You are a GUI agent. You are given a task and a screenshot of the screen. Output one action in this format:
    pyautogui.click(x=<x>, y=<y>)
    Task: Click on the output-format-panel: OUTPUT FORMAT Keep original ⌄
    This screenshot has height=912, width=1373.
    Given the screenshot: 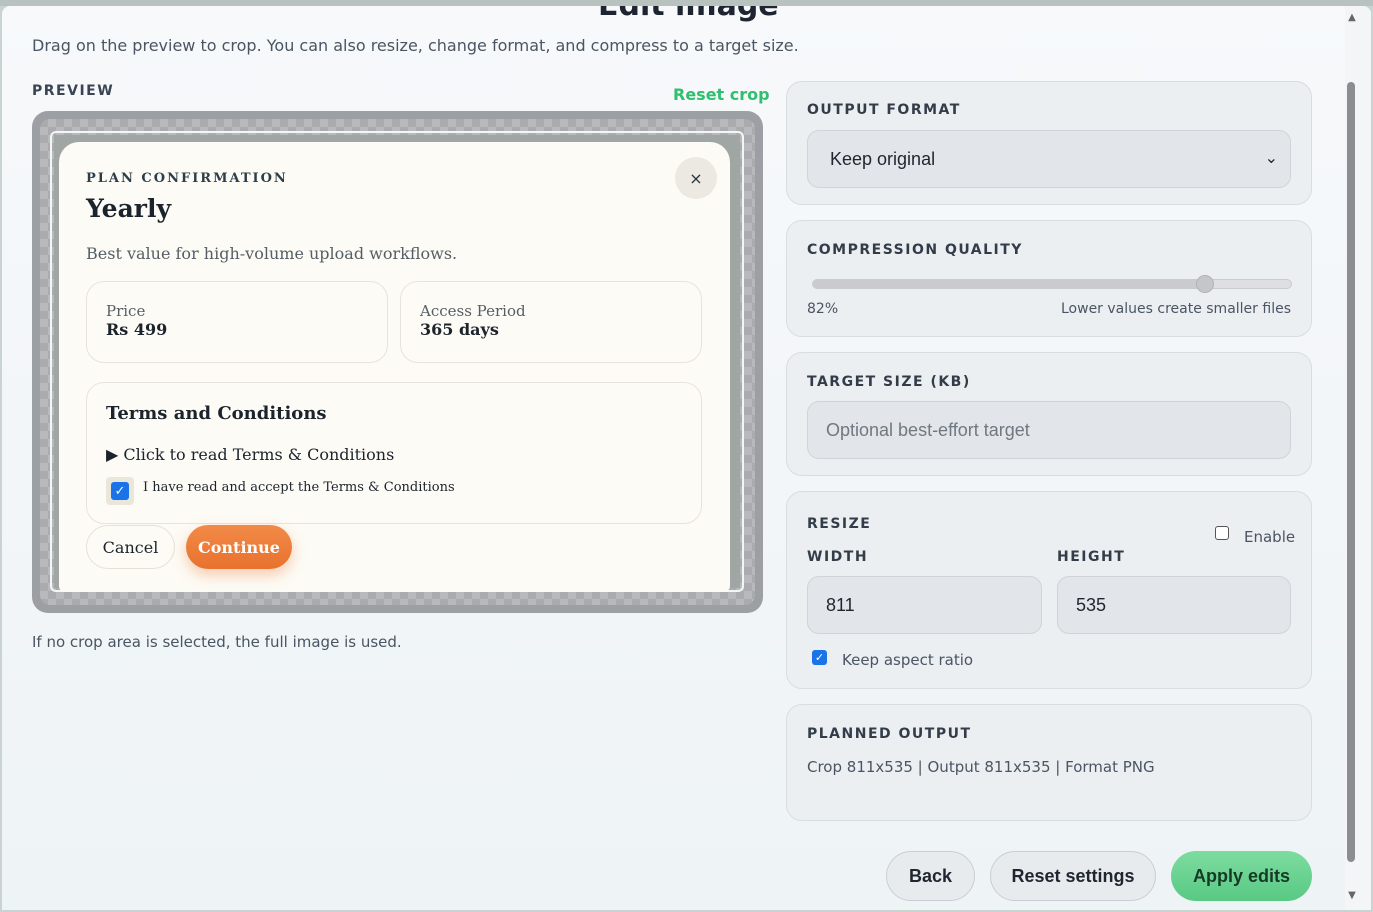 What is the action you would take?
    pyautogui.click(x=1049, y=143)
    